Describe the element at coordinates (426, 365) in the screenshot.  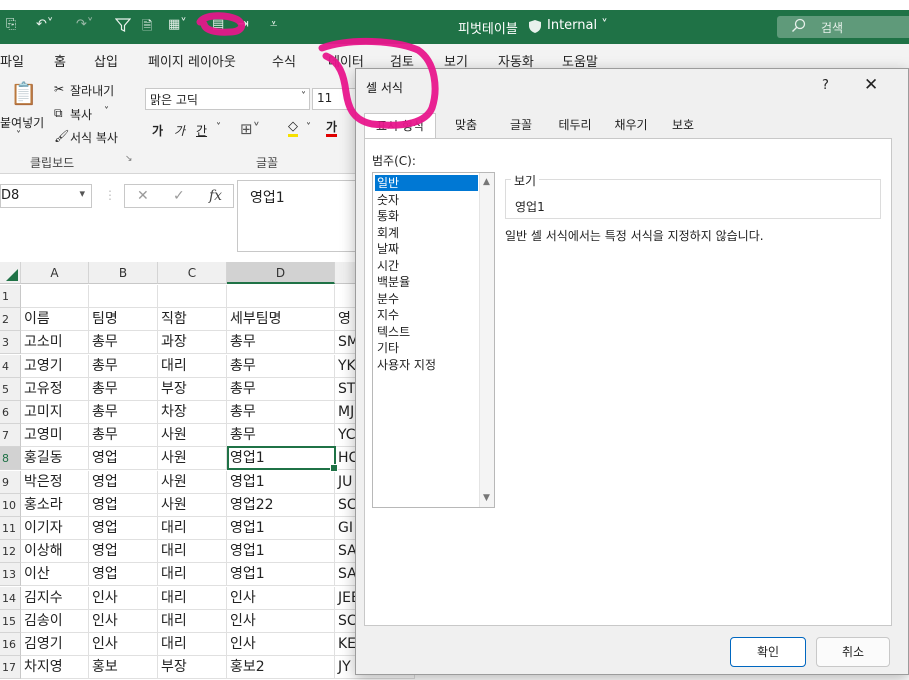
I see `category-item-custom: 사용자 지정` at that location.